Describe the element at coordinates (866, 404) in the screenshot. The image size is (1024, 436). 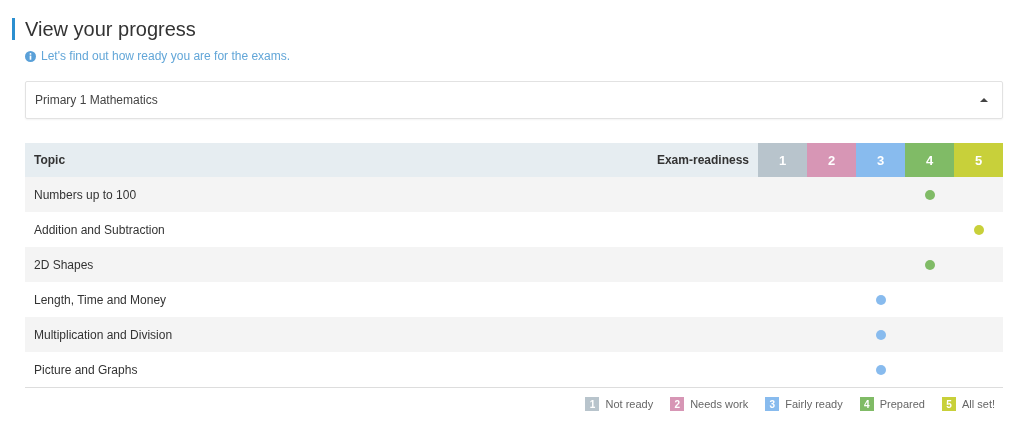
I see `legend-swatch: 4` at that location.